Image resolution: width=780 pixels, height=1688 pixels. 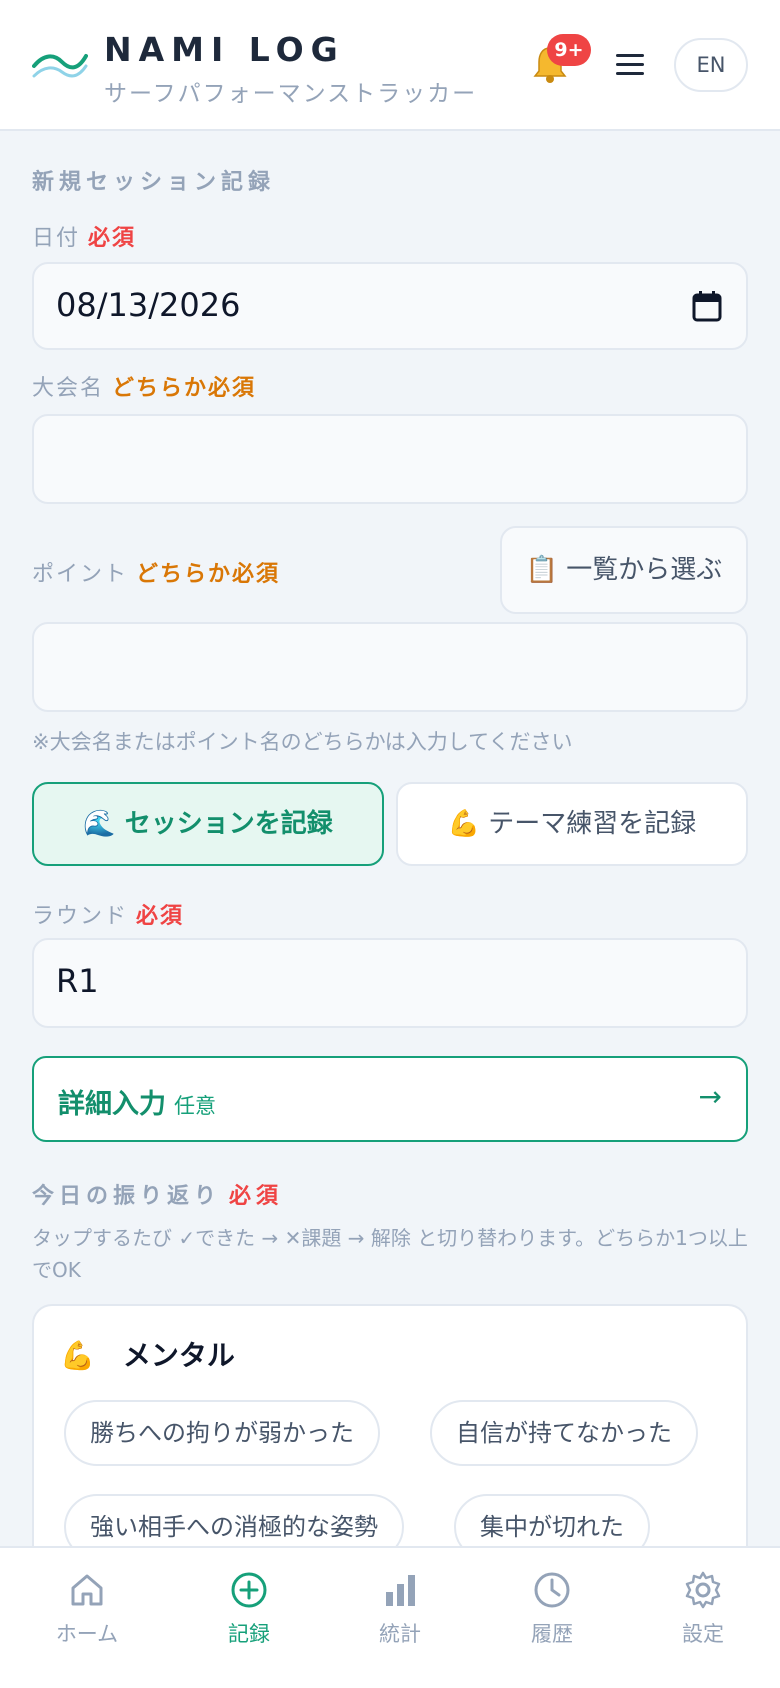 I want to click on plus-circle-icon, so click(x=249, y=1590).